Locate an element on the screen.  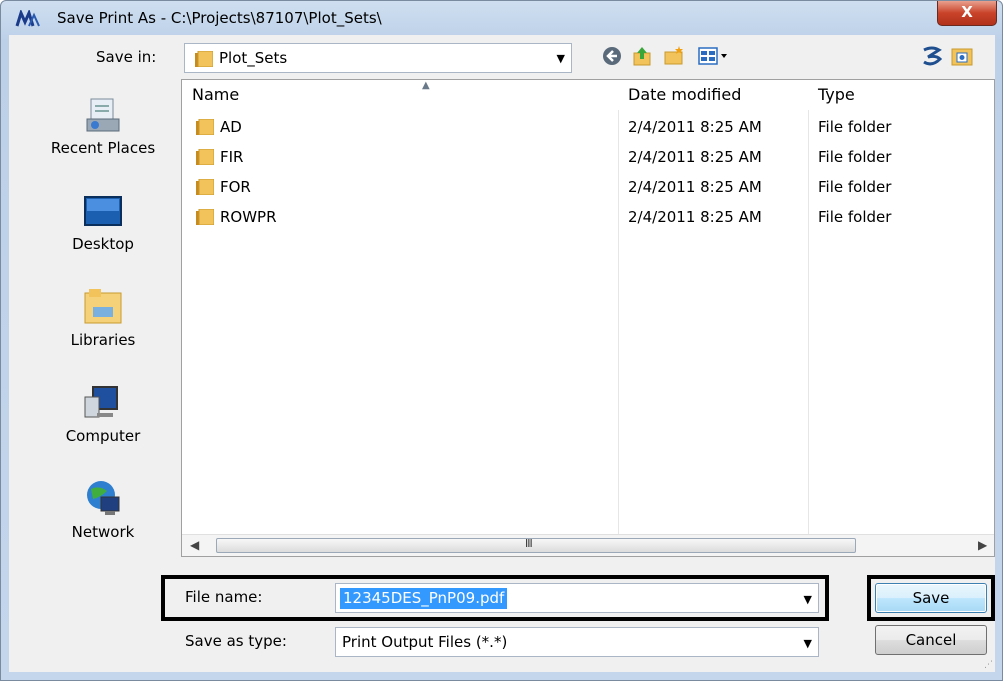
close-button: X is located at coordinates (967, 13).